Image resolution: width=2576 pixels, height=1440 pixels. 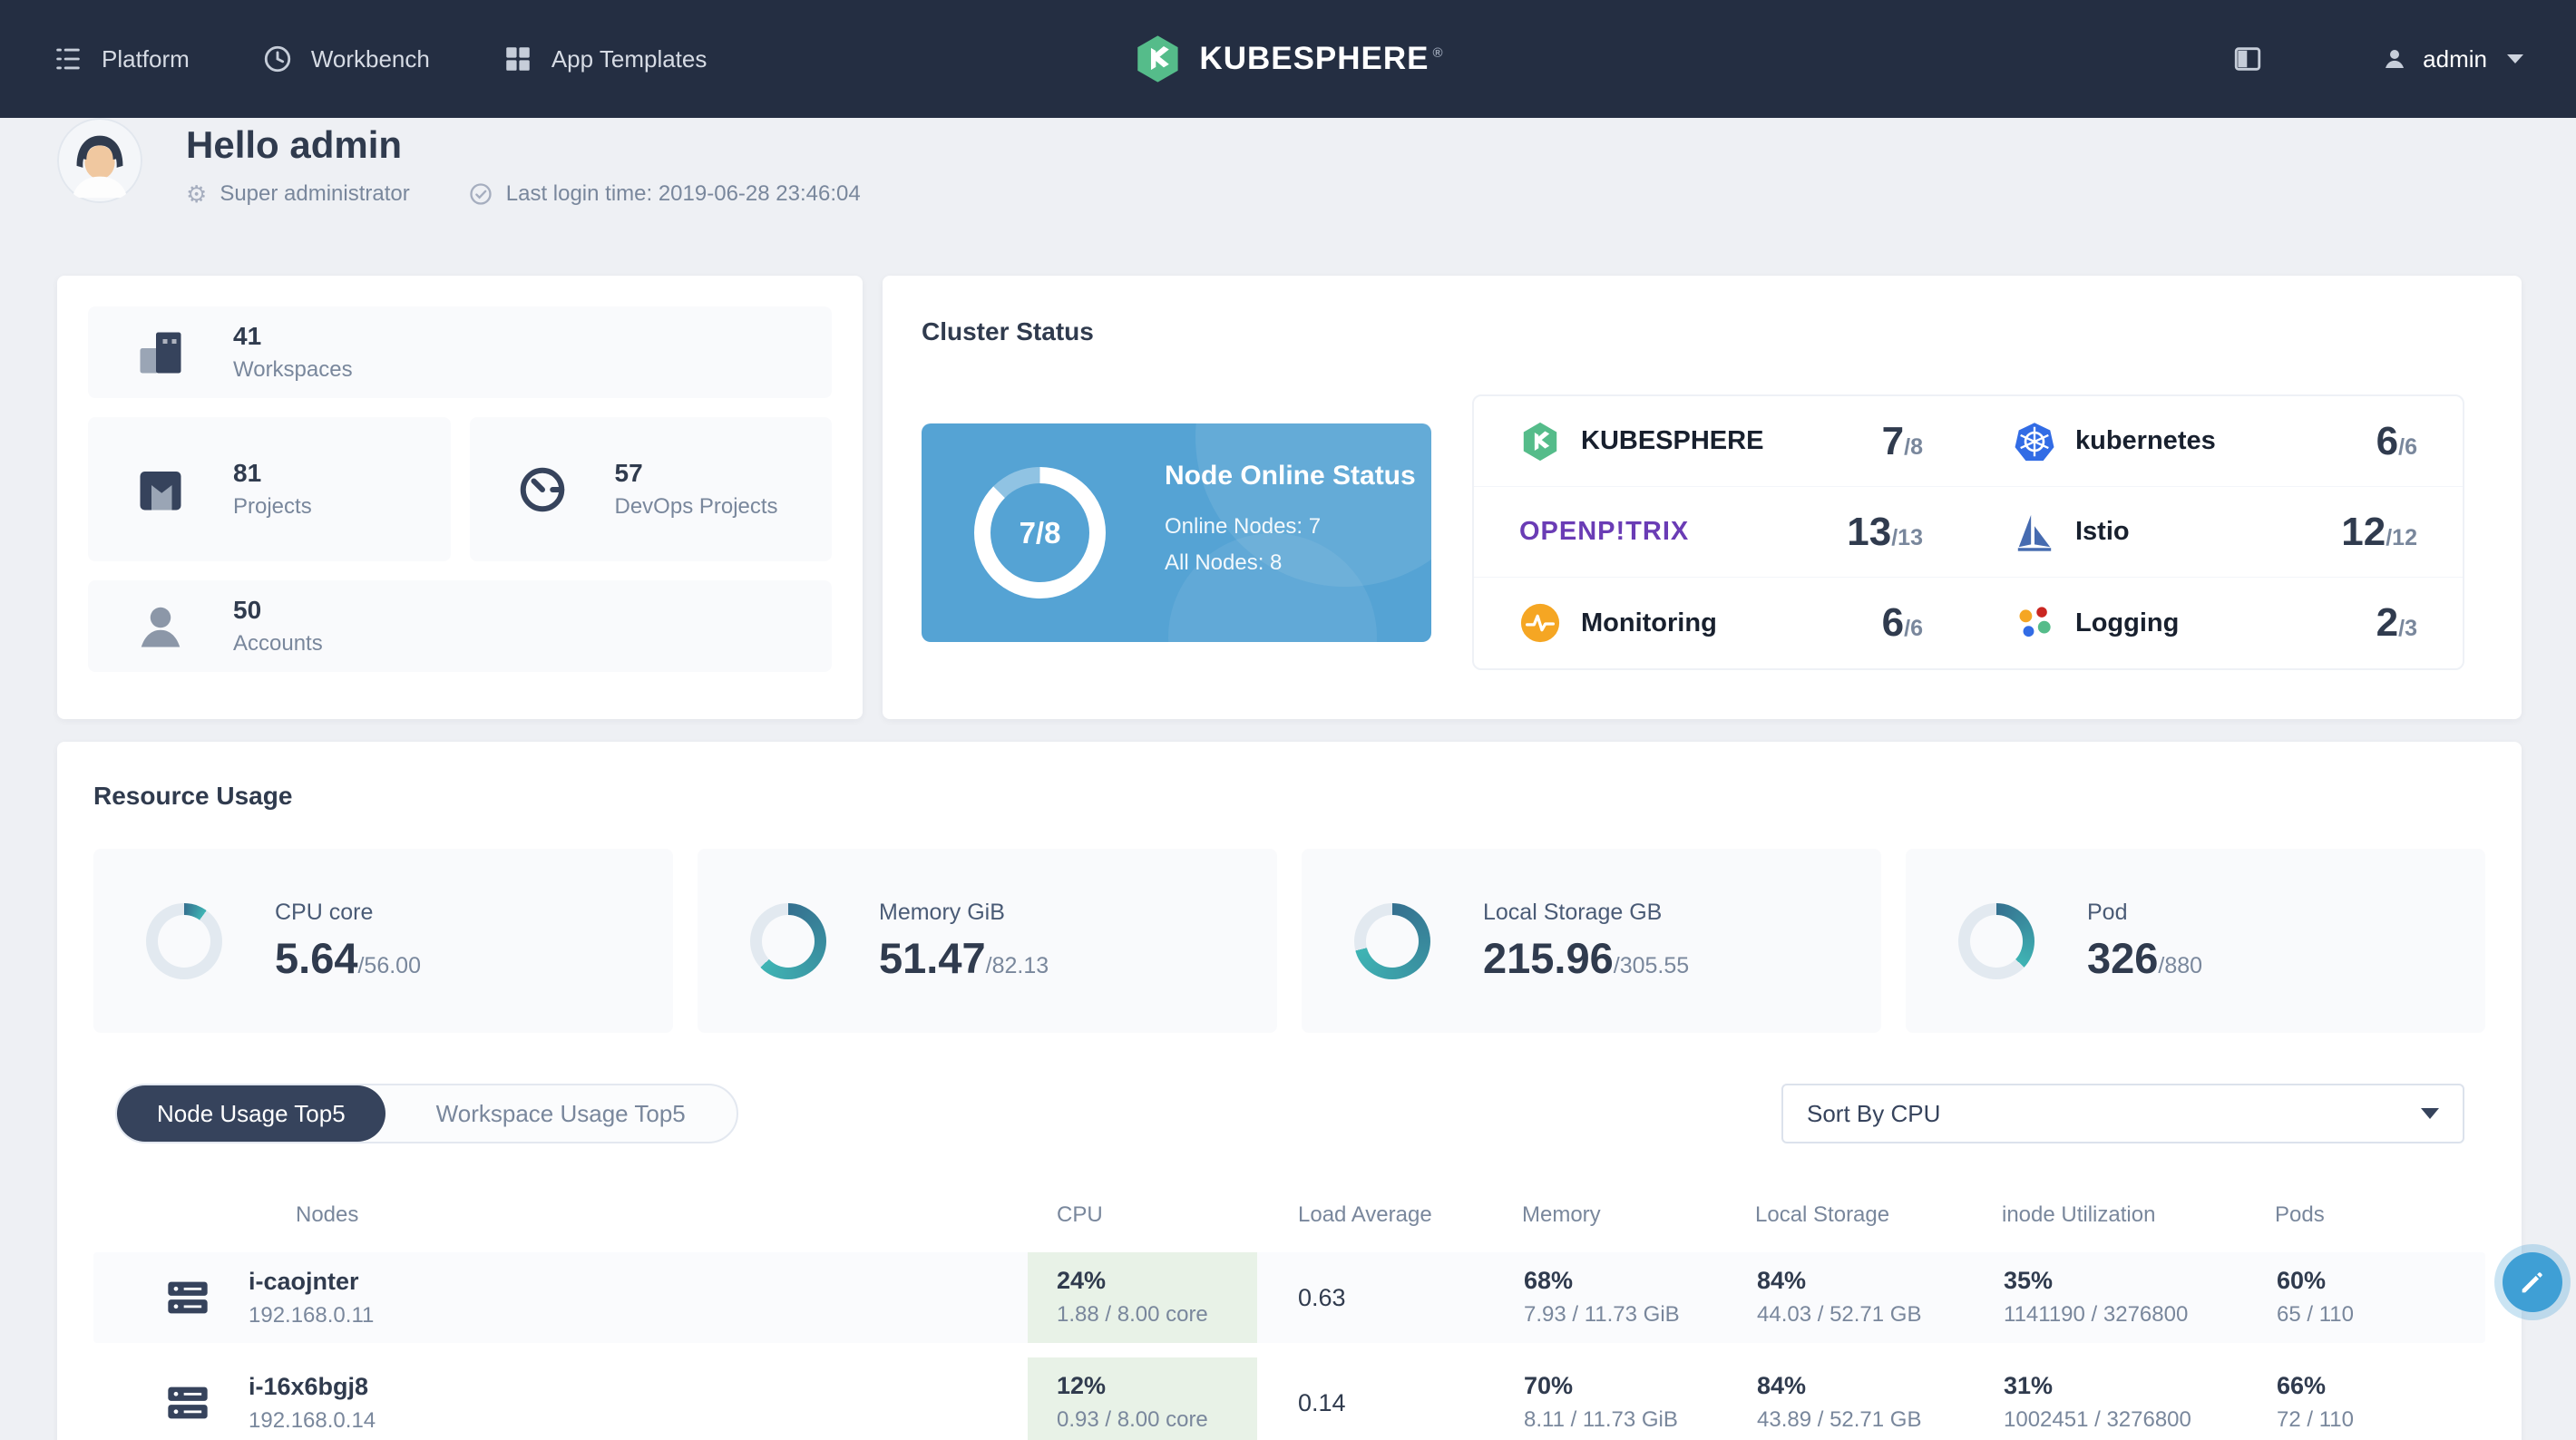 What do you see at coordinates (2079, 1214) in the screenshot?
I see `col-inode-utilization: inode Utilization` at bounding box center [2079, 1214].